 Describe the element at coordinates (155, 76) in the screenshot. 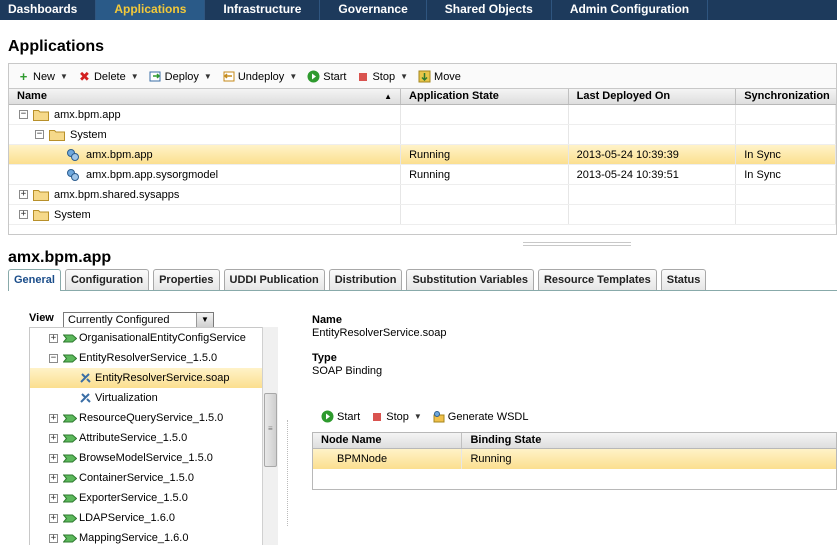

I see `deploy-icon` at that location.